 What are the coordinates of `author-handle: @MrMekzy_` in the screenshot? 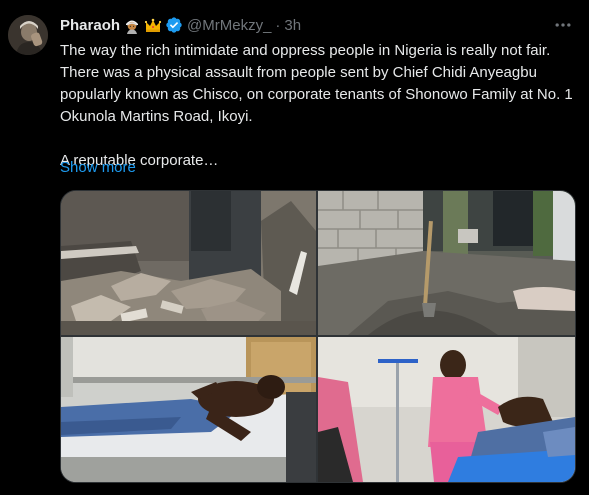 It's located at (229, 25).